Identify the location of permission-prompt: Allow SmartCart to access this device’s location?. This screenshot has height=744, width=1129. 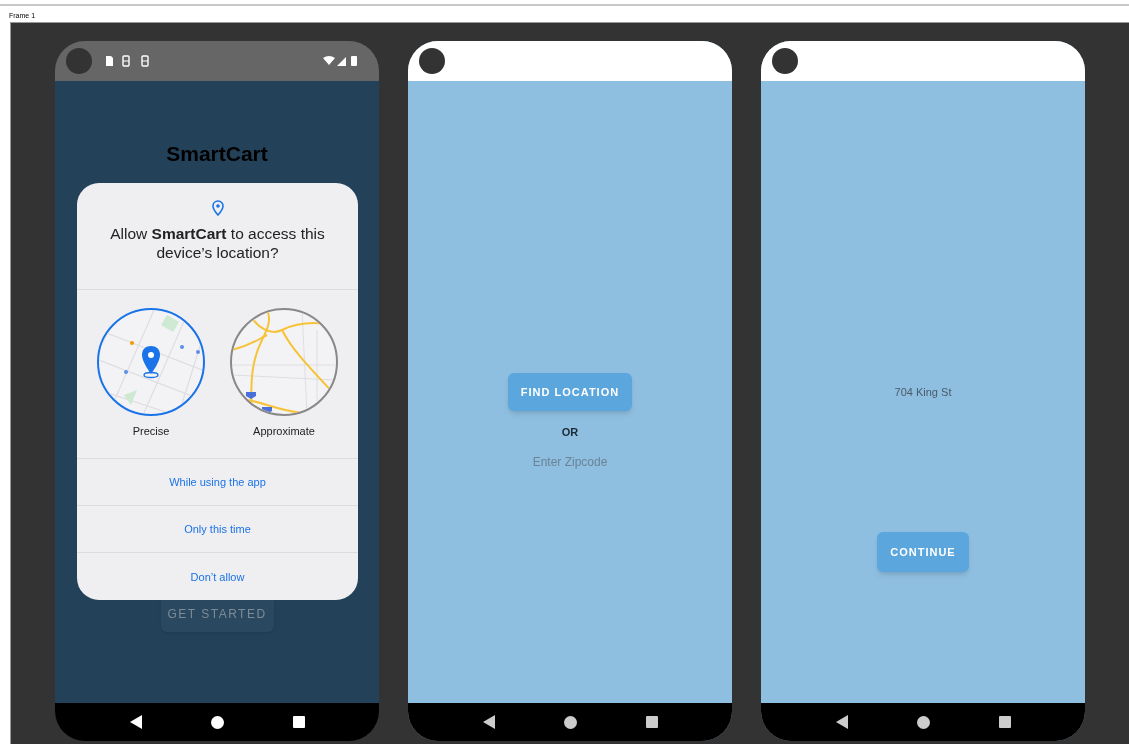
(217, 243).